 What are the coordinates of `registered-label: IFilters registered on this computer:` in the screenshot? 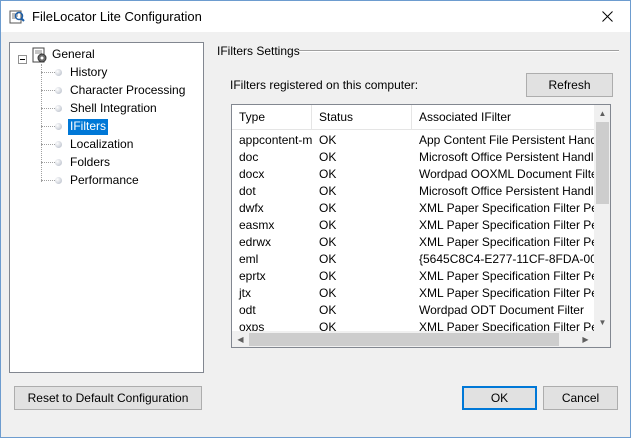 It's located at (324, 85).